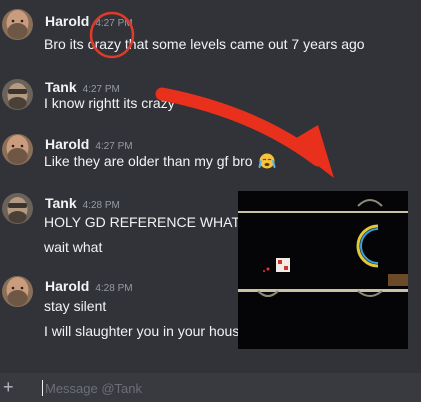 The height and width of the screenshot is (402, 421). I want to click on message-input: Message @Tank, so click(93, 388).